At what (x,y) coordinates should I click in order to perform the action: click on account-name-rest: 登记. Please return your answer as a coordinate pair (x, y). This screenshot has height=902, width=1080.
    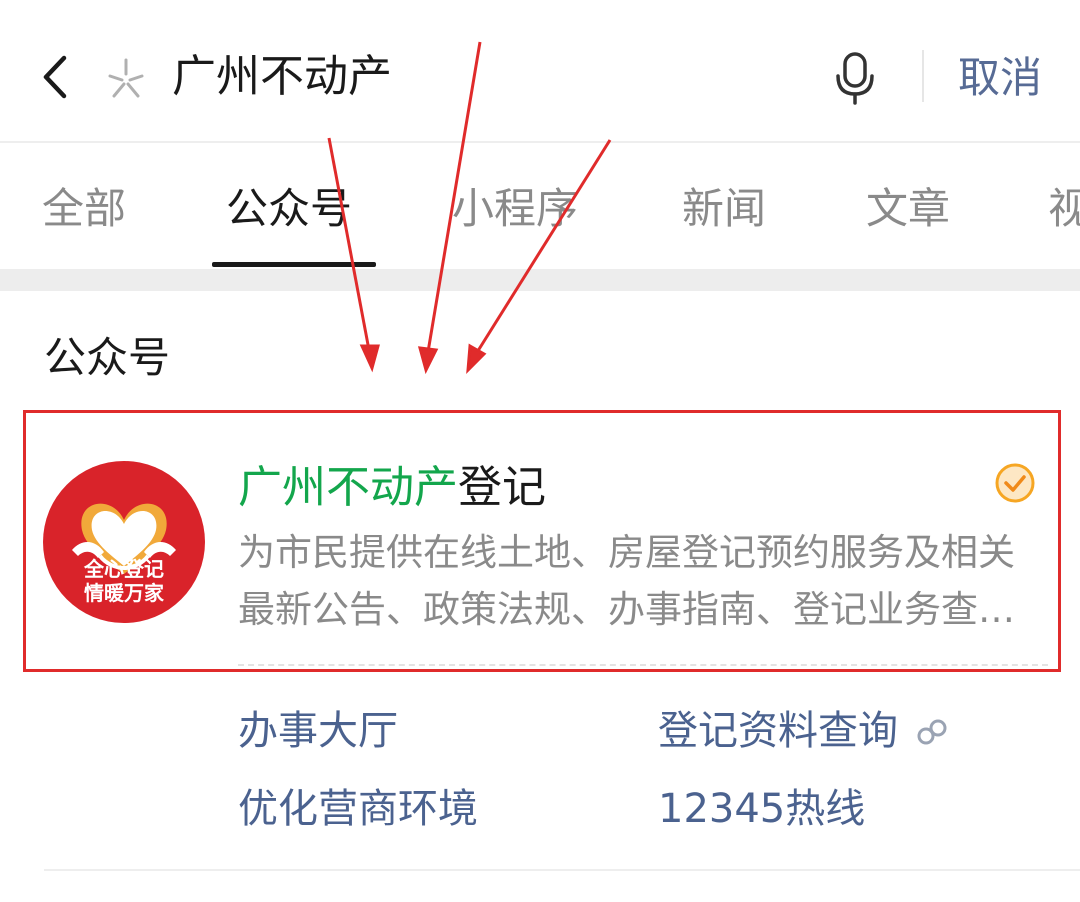
    Looking at the image, I should click on (502, 487).